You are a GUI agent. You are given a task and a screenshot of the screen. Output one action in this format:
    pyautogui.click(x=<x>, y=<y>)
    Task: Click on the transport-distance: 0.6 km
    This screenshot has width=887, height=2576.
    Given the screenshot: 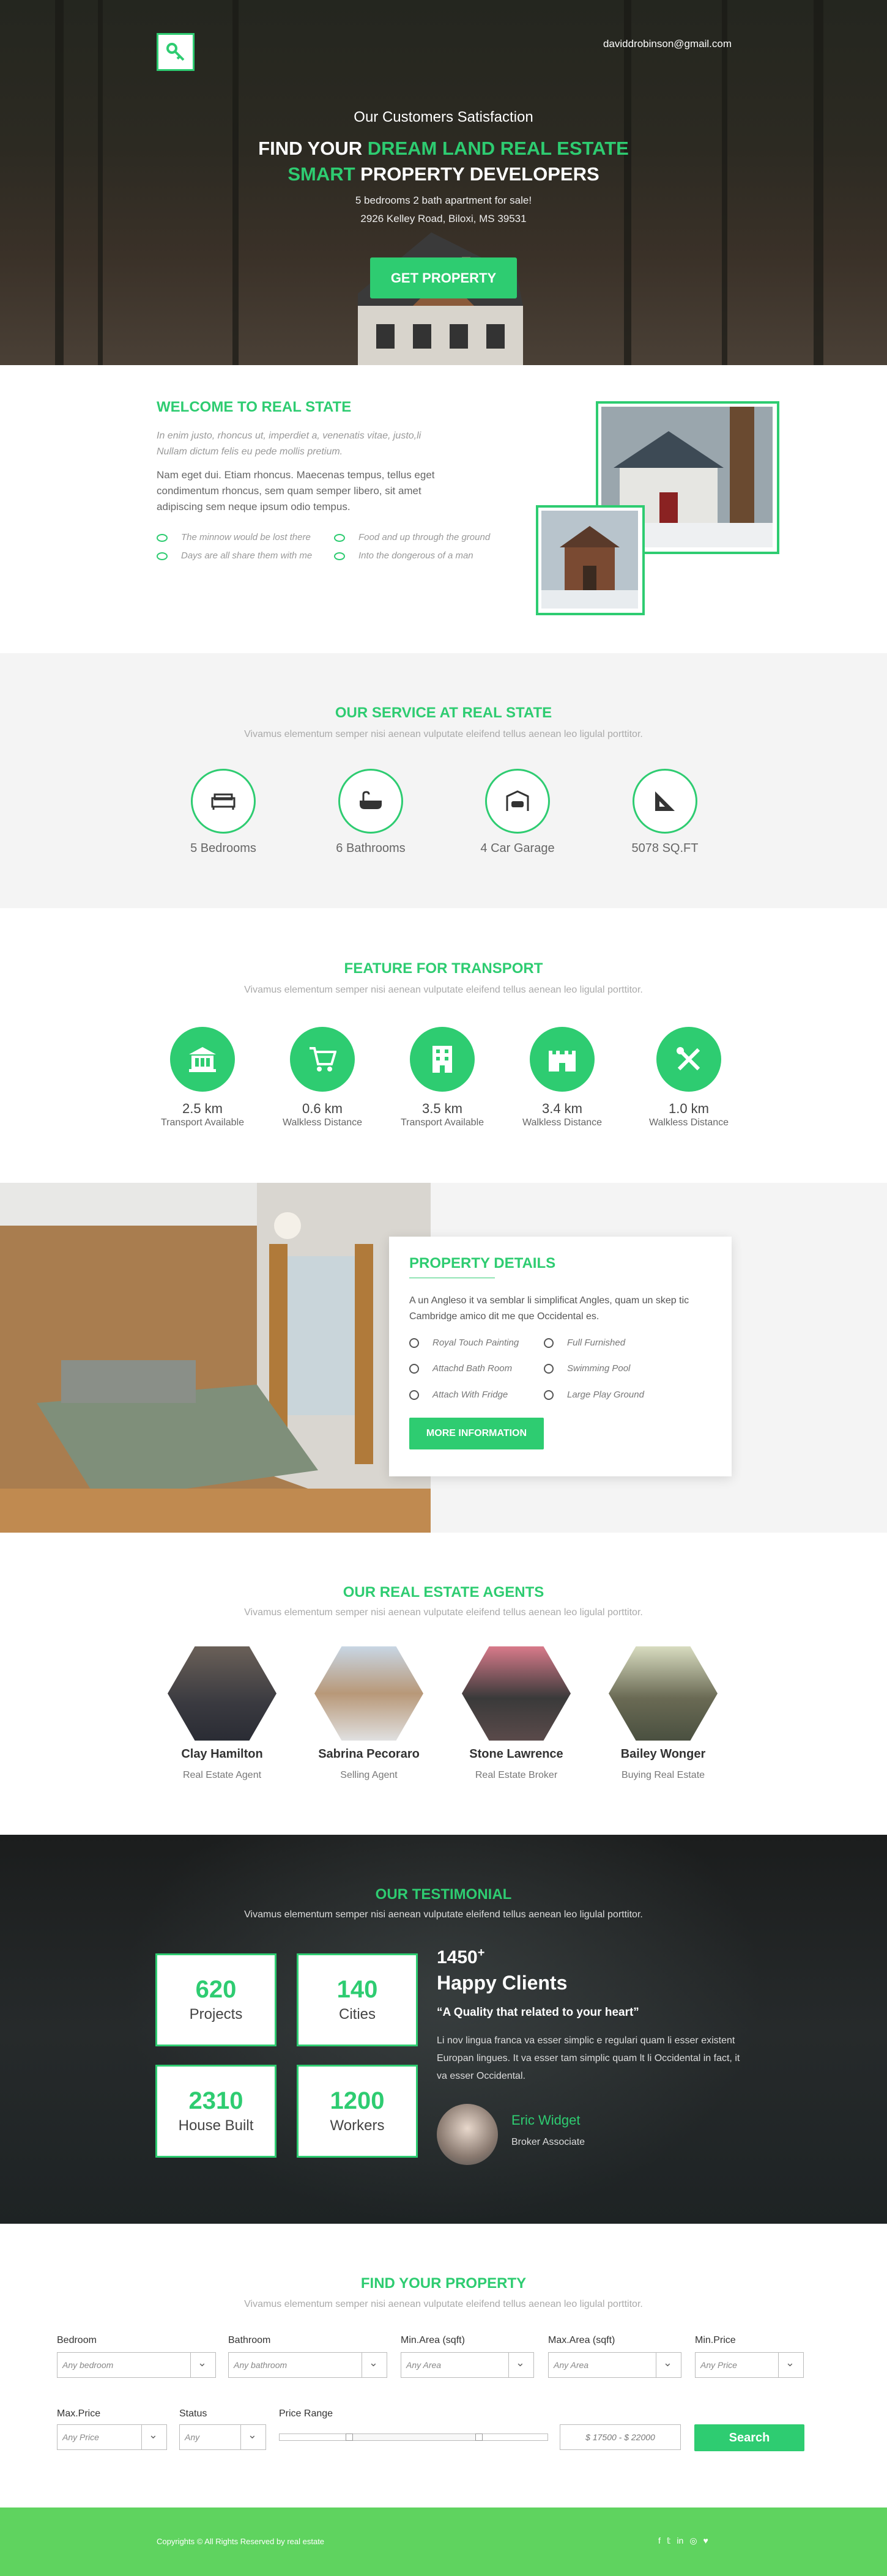 What is the action you would take?
    pyautogui.click(x=323, y=1108)
    